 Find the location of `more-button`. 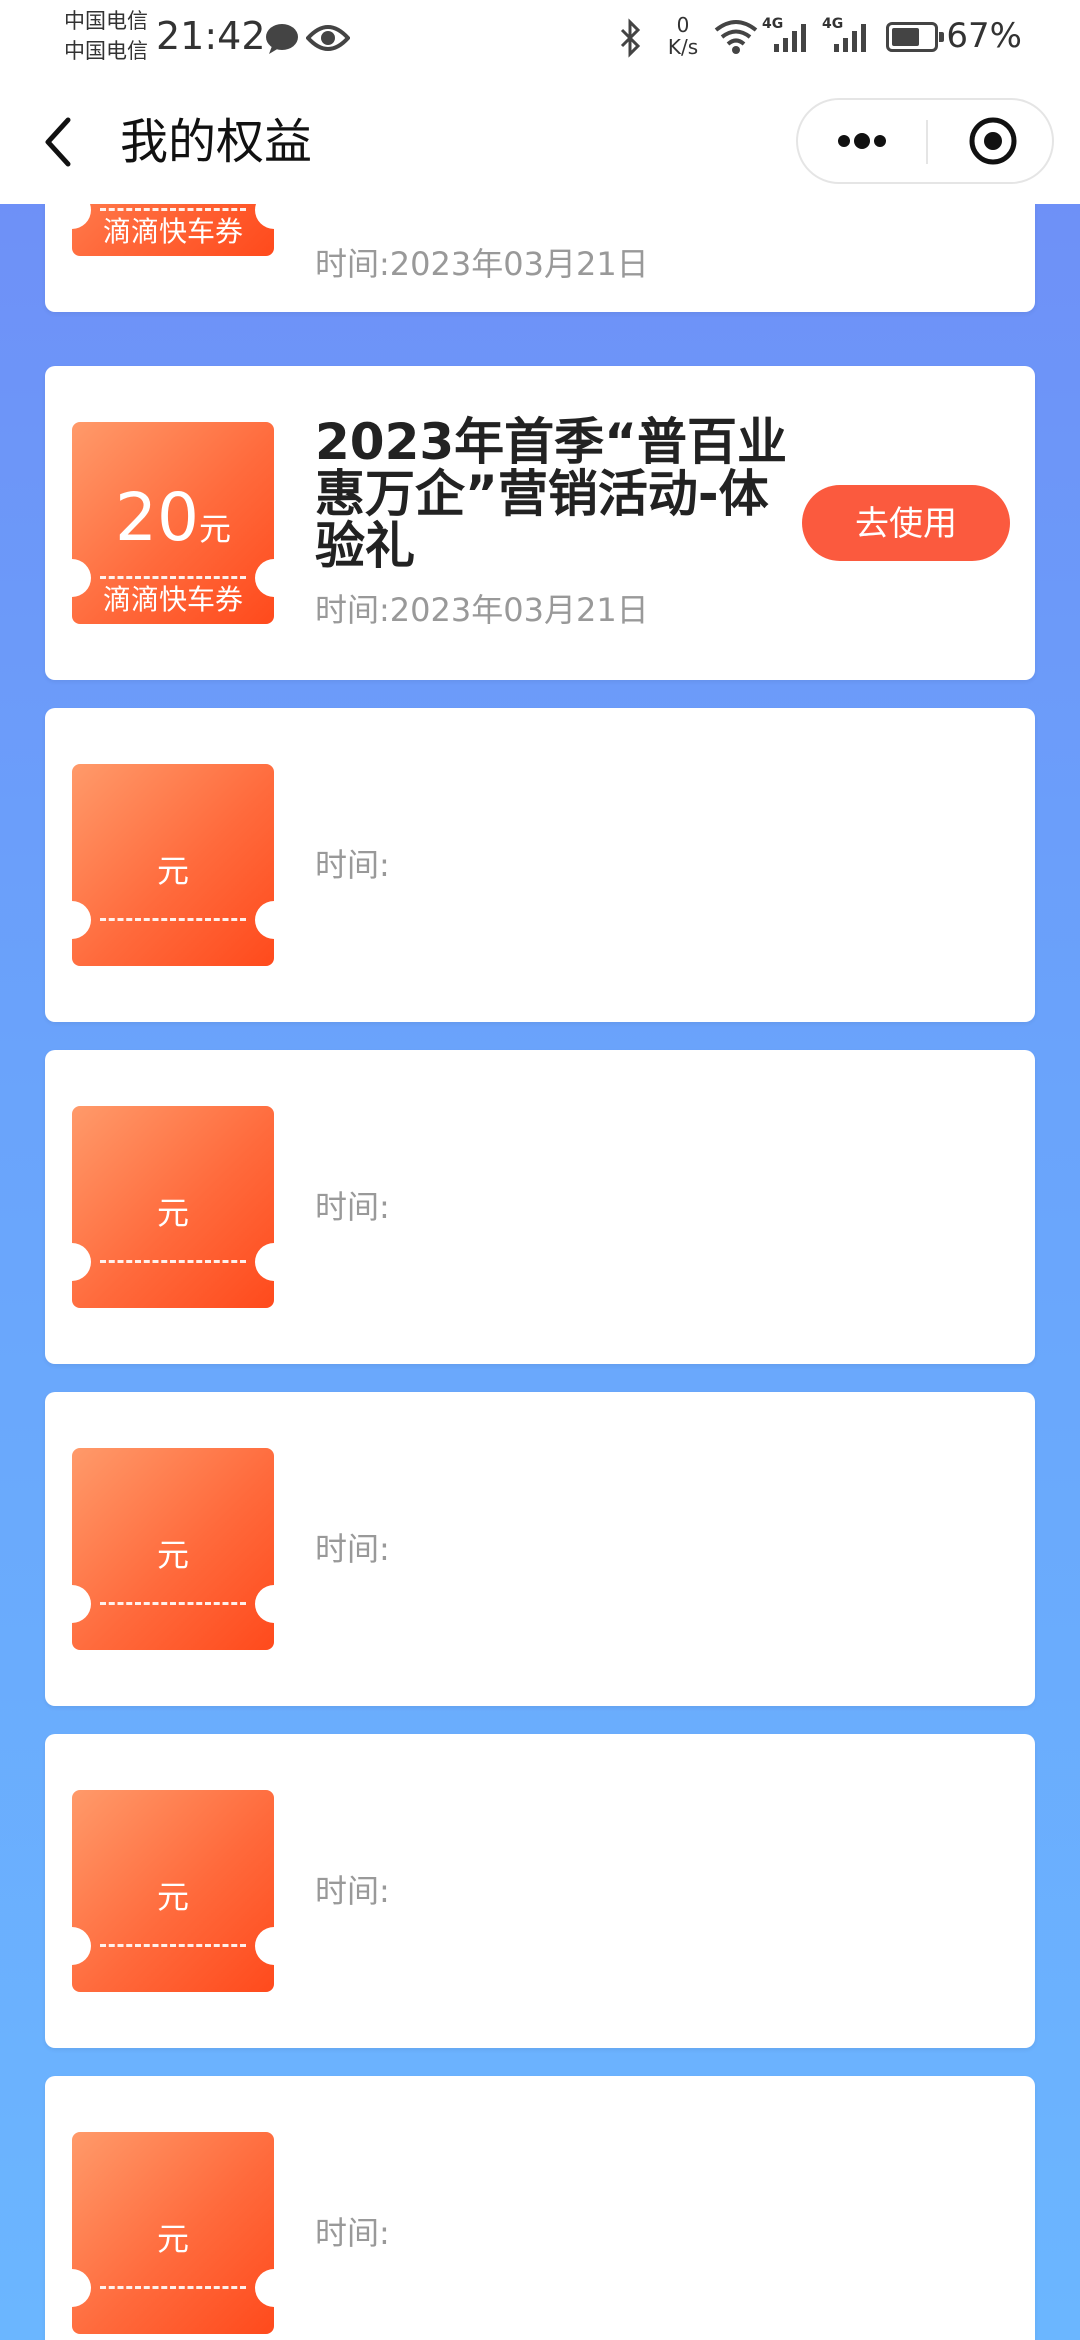

more-button is located at coordinates (861, 141).